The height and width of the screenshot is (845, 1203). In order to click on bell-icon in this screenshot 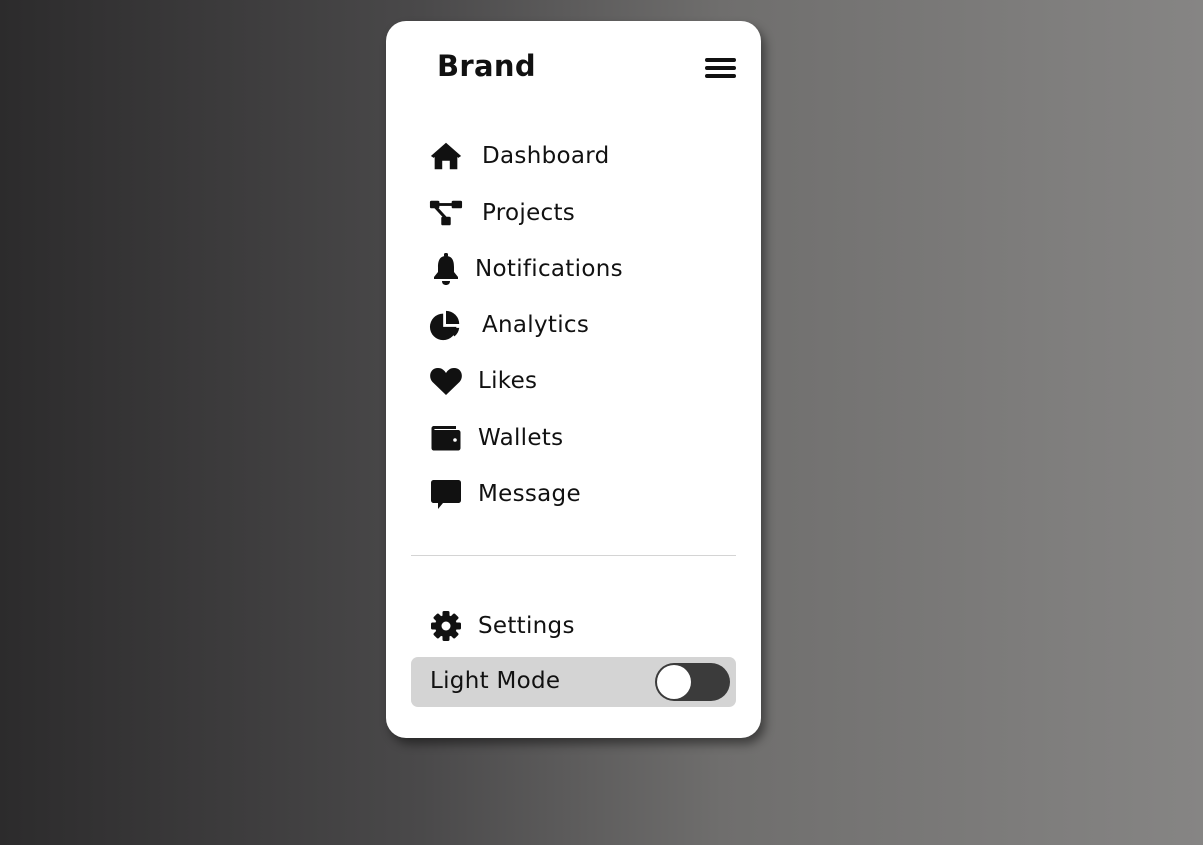, I will do `click(446, 269)`.